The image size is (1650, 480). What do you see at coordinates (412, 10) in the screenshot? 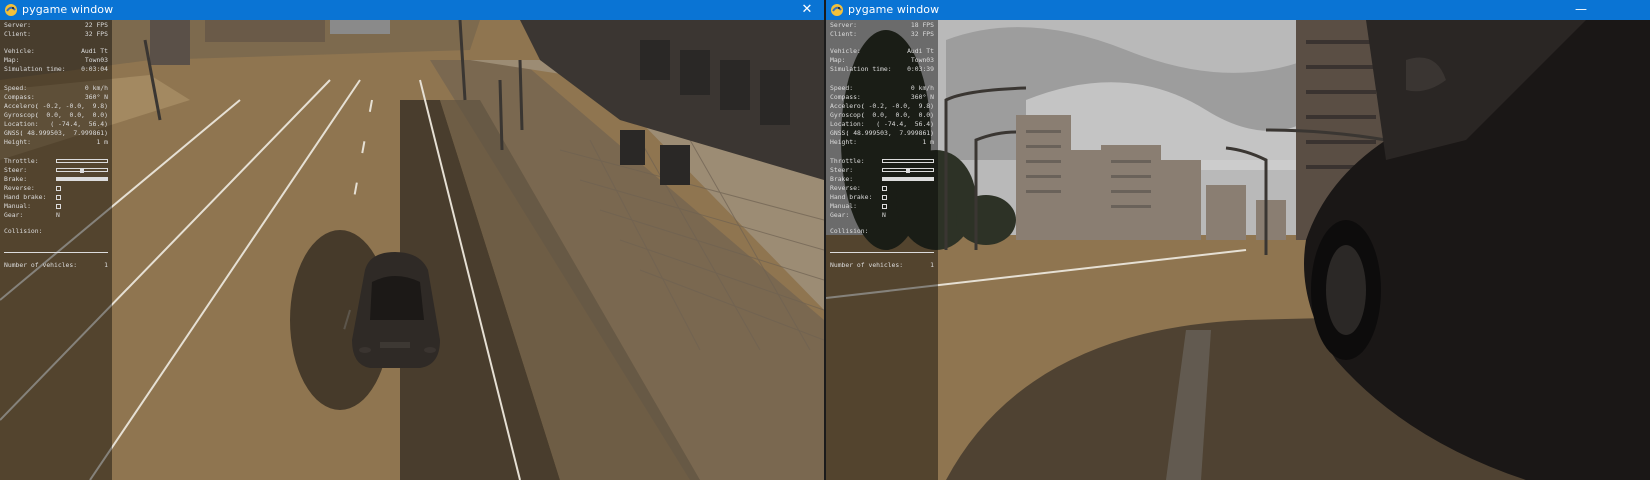
I see `window-titlebar: pygame window ✕` at bounding box center [412, 10].